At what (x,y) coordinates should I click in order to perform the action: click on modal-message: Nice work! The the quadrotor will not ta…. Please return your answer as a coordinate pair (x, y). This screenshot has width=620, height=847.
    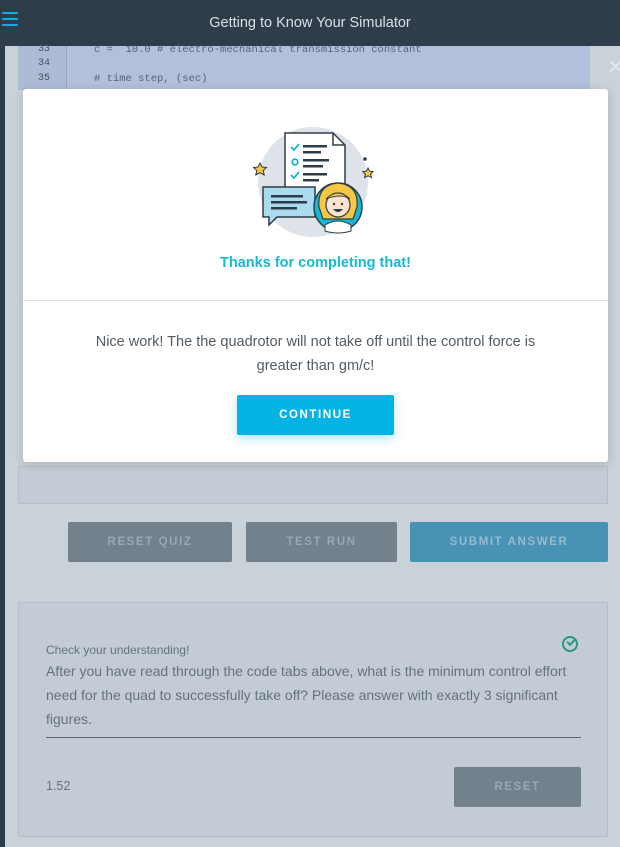
    Looking at the image, I should click on (315, 354).